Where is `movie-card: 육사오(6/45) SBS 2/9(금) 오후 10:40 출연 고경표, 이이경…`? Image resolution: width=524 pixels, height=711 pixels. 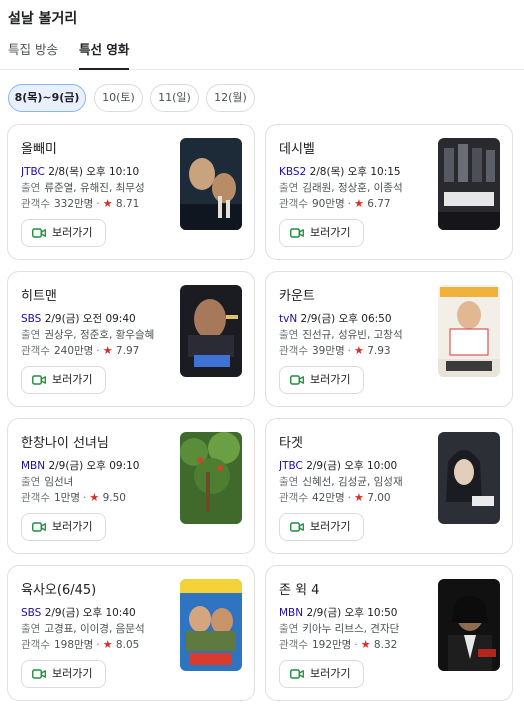 movie-card: 육사오(6/45) SBS 2/9(금) 오후 10:40 출연 고경표, 이이경… is located at coordinates (131, 633).